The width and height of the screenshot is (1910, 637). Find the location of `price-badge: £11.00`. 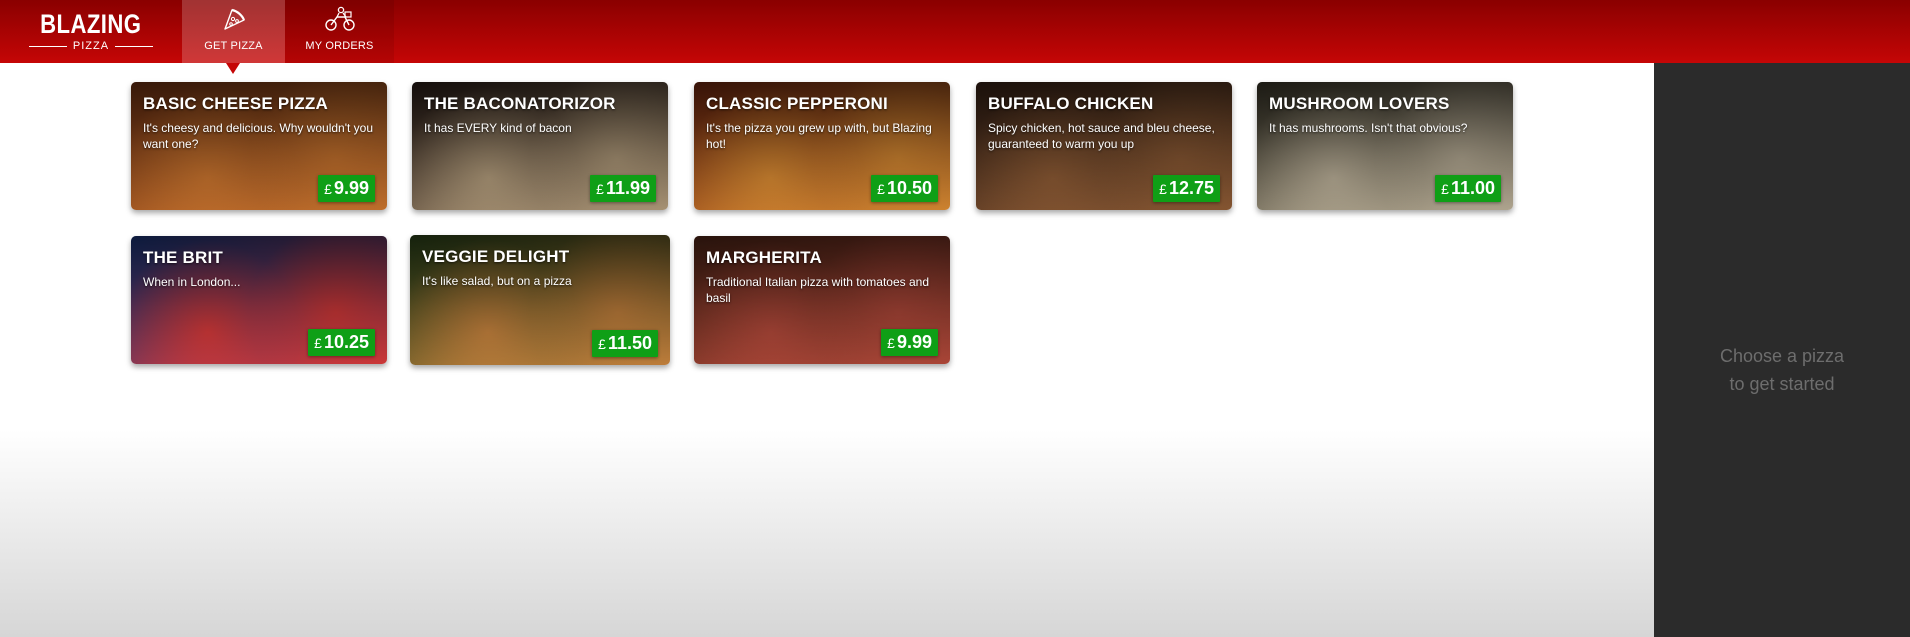

price-badge: £11.00 is located at coordinates (1468, 188).